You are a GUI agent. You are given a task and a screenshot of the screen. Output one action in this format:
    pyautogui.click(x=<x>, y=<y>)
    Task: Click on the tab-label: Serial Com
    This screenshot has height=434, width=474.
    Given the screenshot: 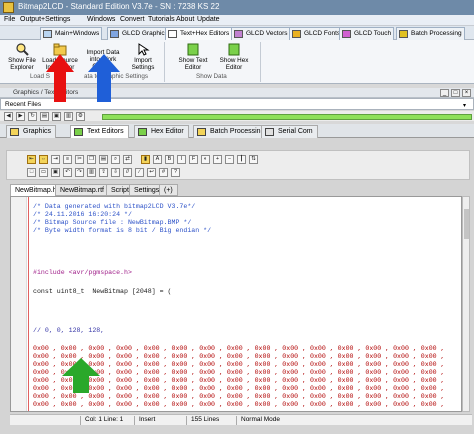 What is the action you would take?
    pyautogui.click(x=295, y=131)
    